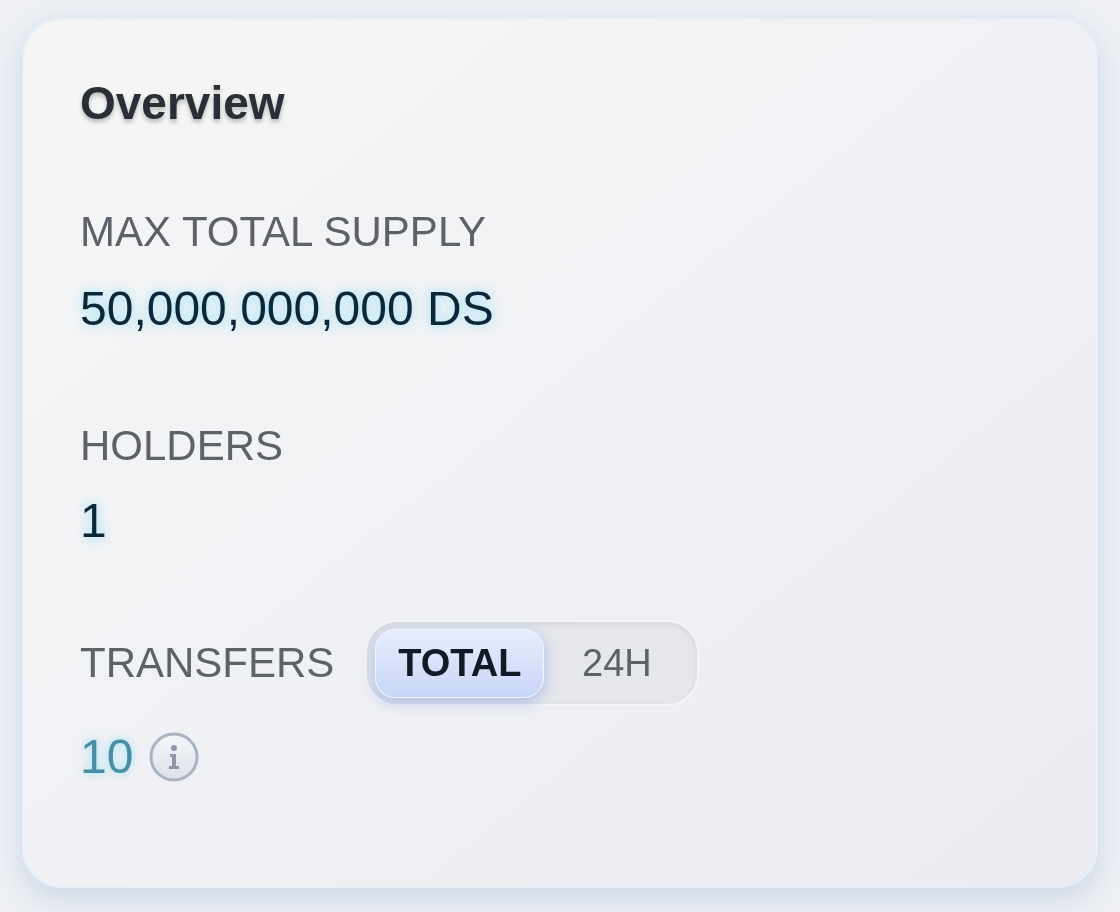 The width and height of the screenshot is (1120, 912). Describe the element at coordinates (182, 446) in the screenshot. I see `stat-label: HOLDERS` at that location.